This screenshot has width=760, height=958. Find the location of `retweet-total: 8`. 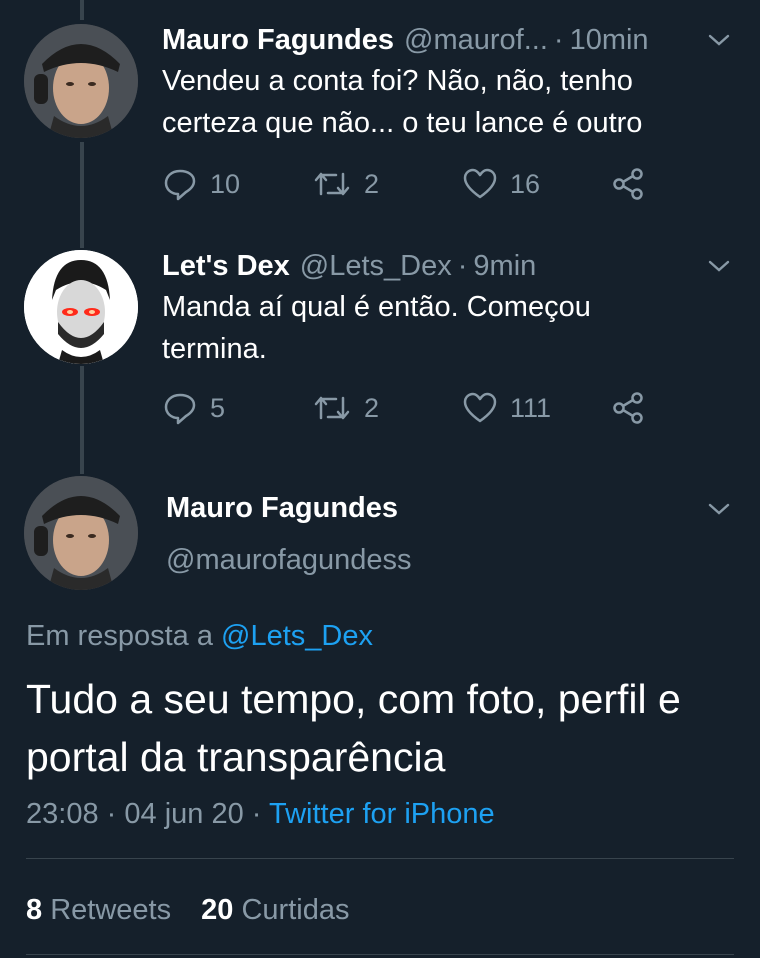

retweet-total: 8 is located at coordinates (34, 910).